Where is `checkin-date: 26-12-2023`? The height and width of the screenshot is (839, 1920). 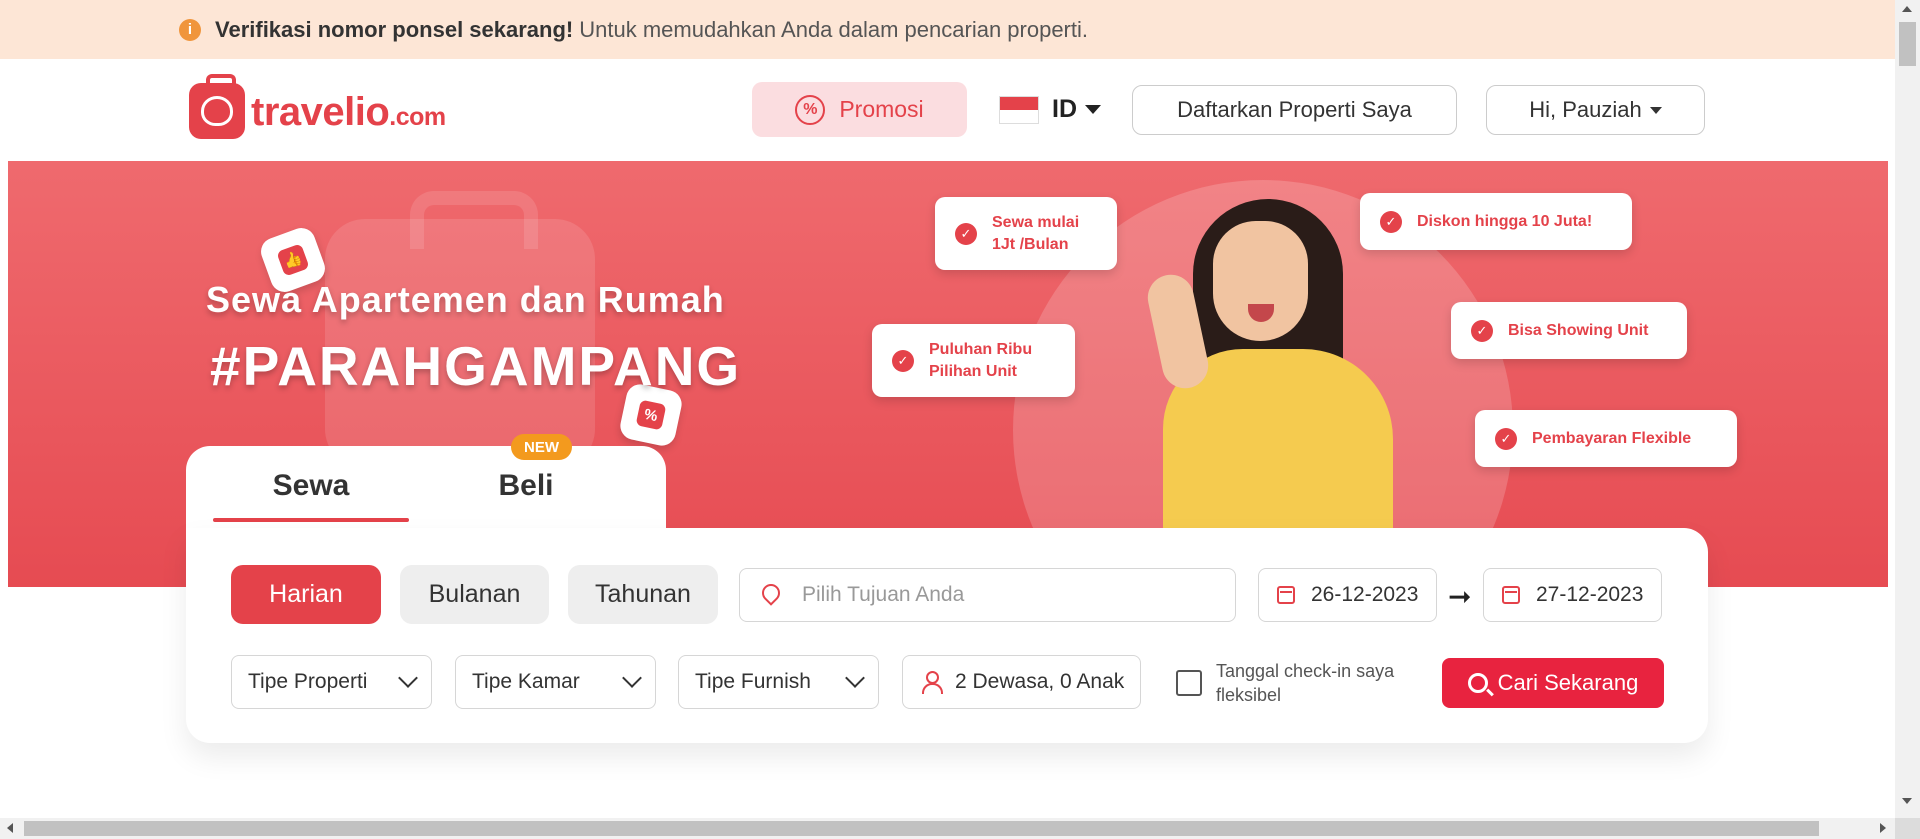
checkin-date: 26-12-2023 is located at coordinates (1365, 594).